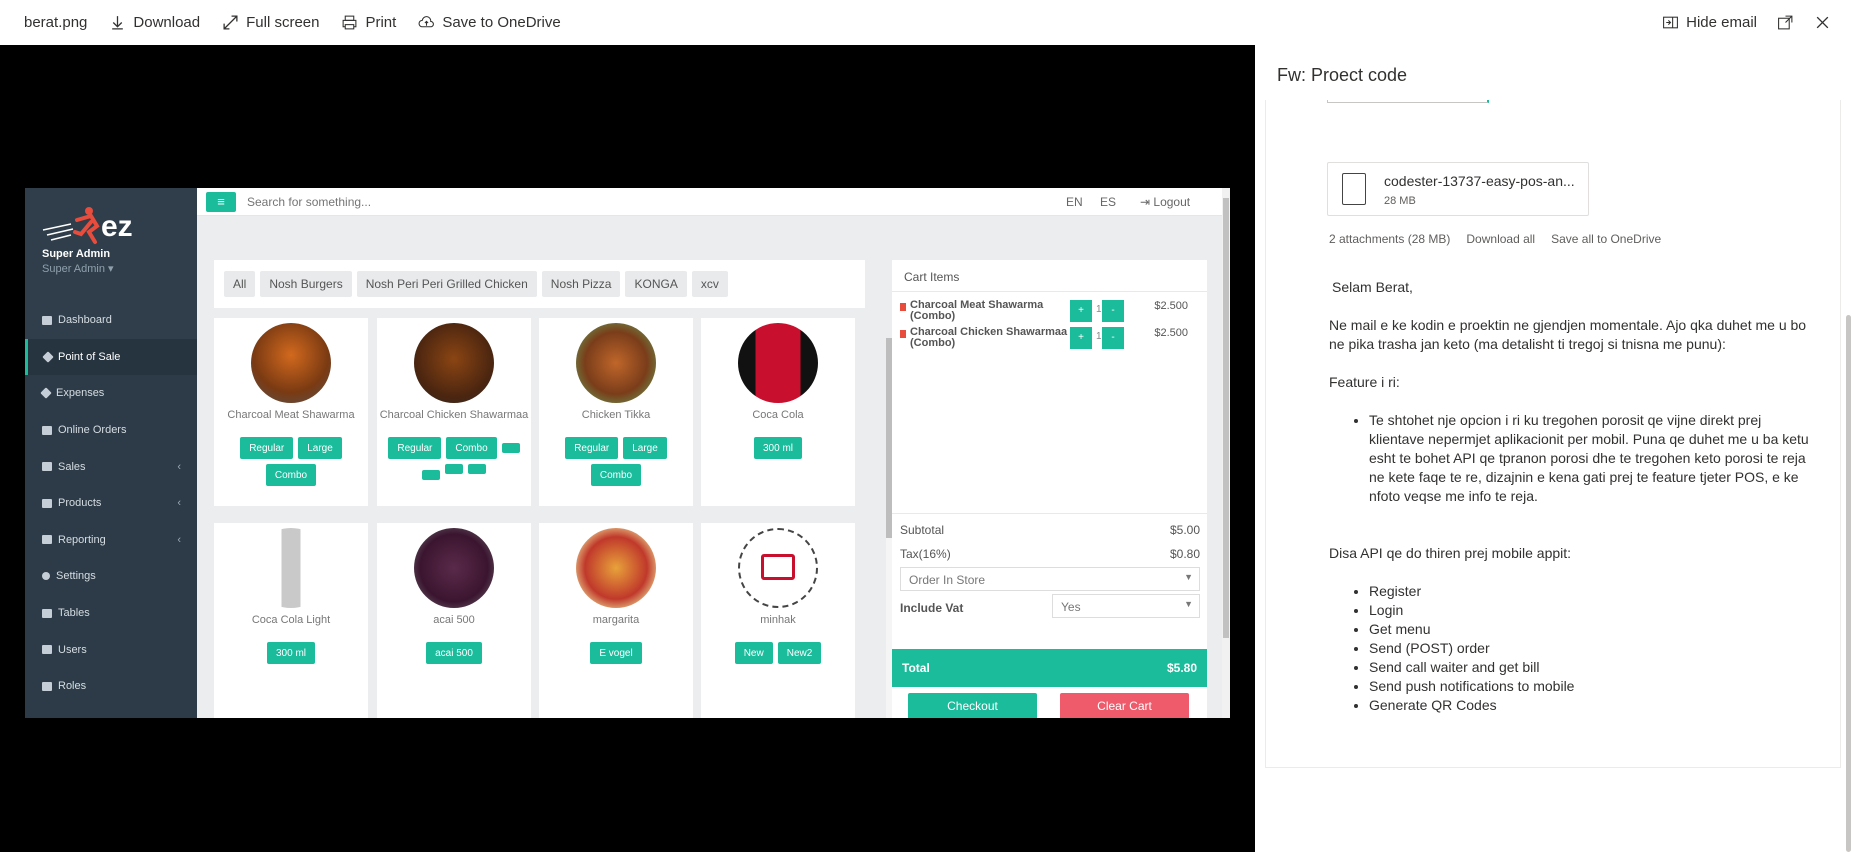 This screenshot has width=1853, height=852. Describe the element at coordinates (111, 430) in the screenshot. I see `sidebar-item-online-orders: Online Orders` at that location.